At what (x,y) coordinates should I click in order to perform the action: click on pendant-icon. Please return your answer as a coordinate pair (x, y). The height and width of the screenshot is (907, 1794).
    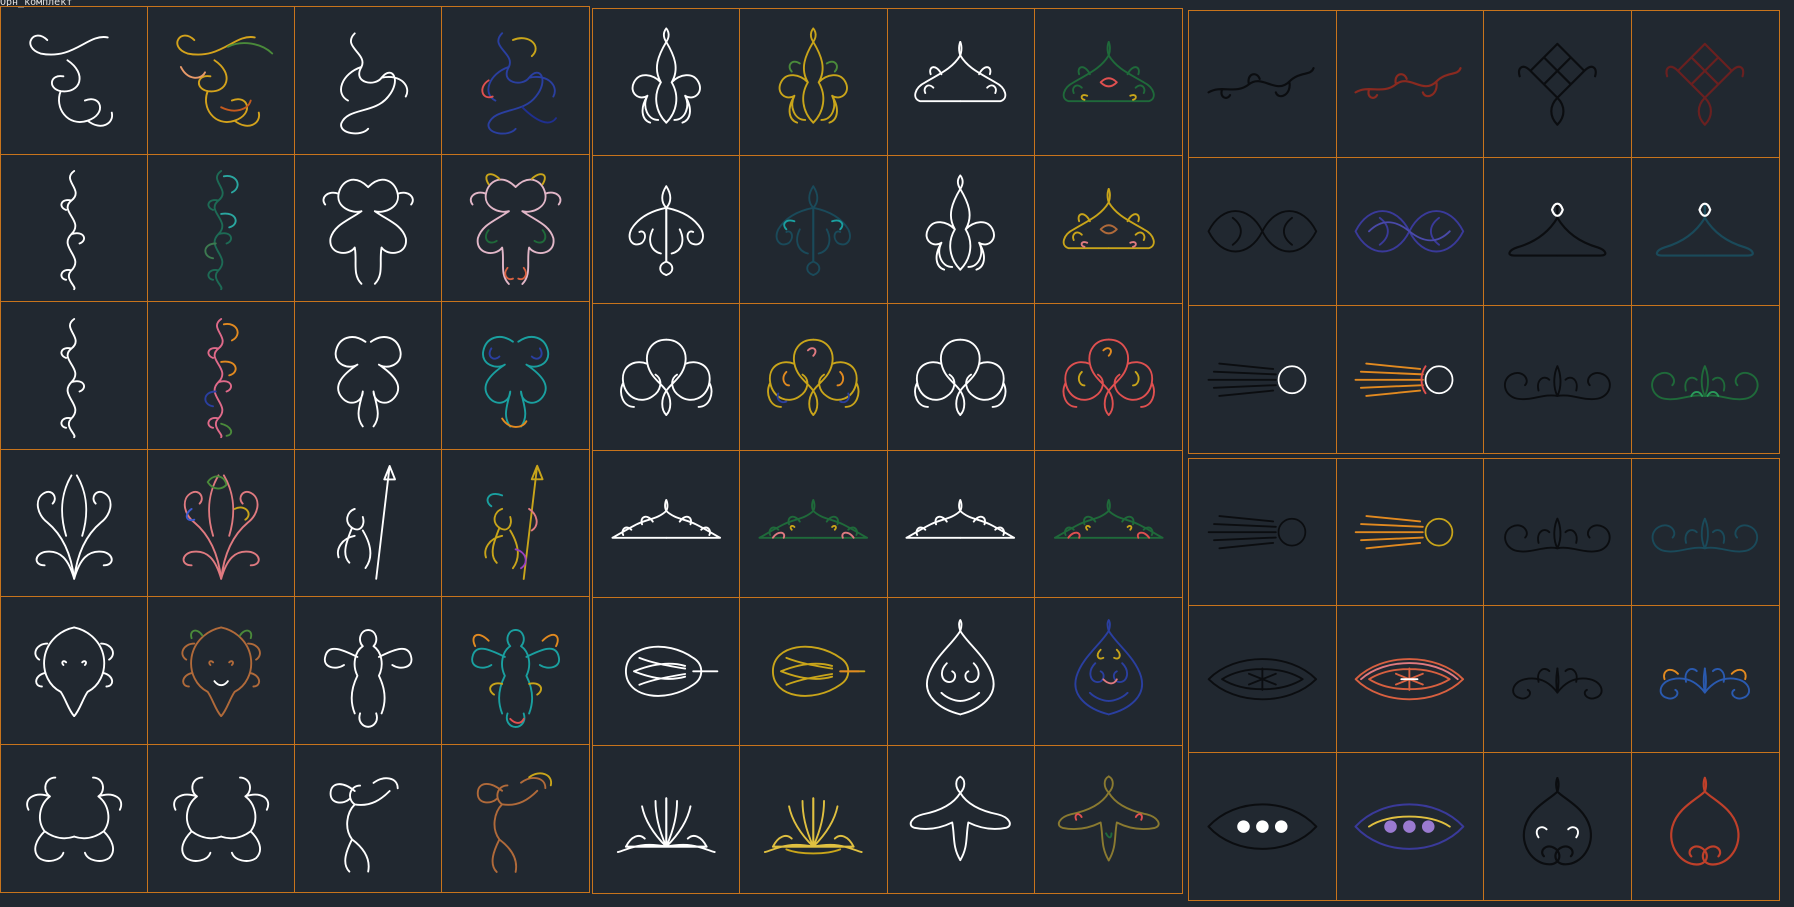
    Looking at the image, I should click on (813, 231).